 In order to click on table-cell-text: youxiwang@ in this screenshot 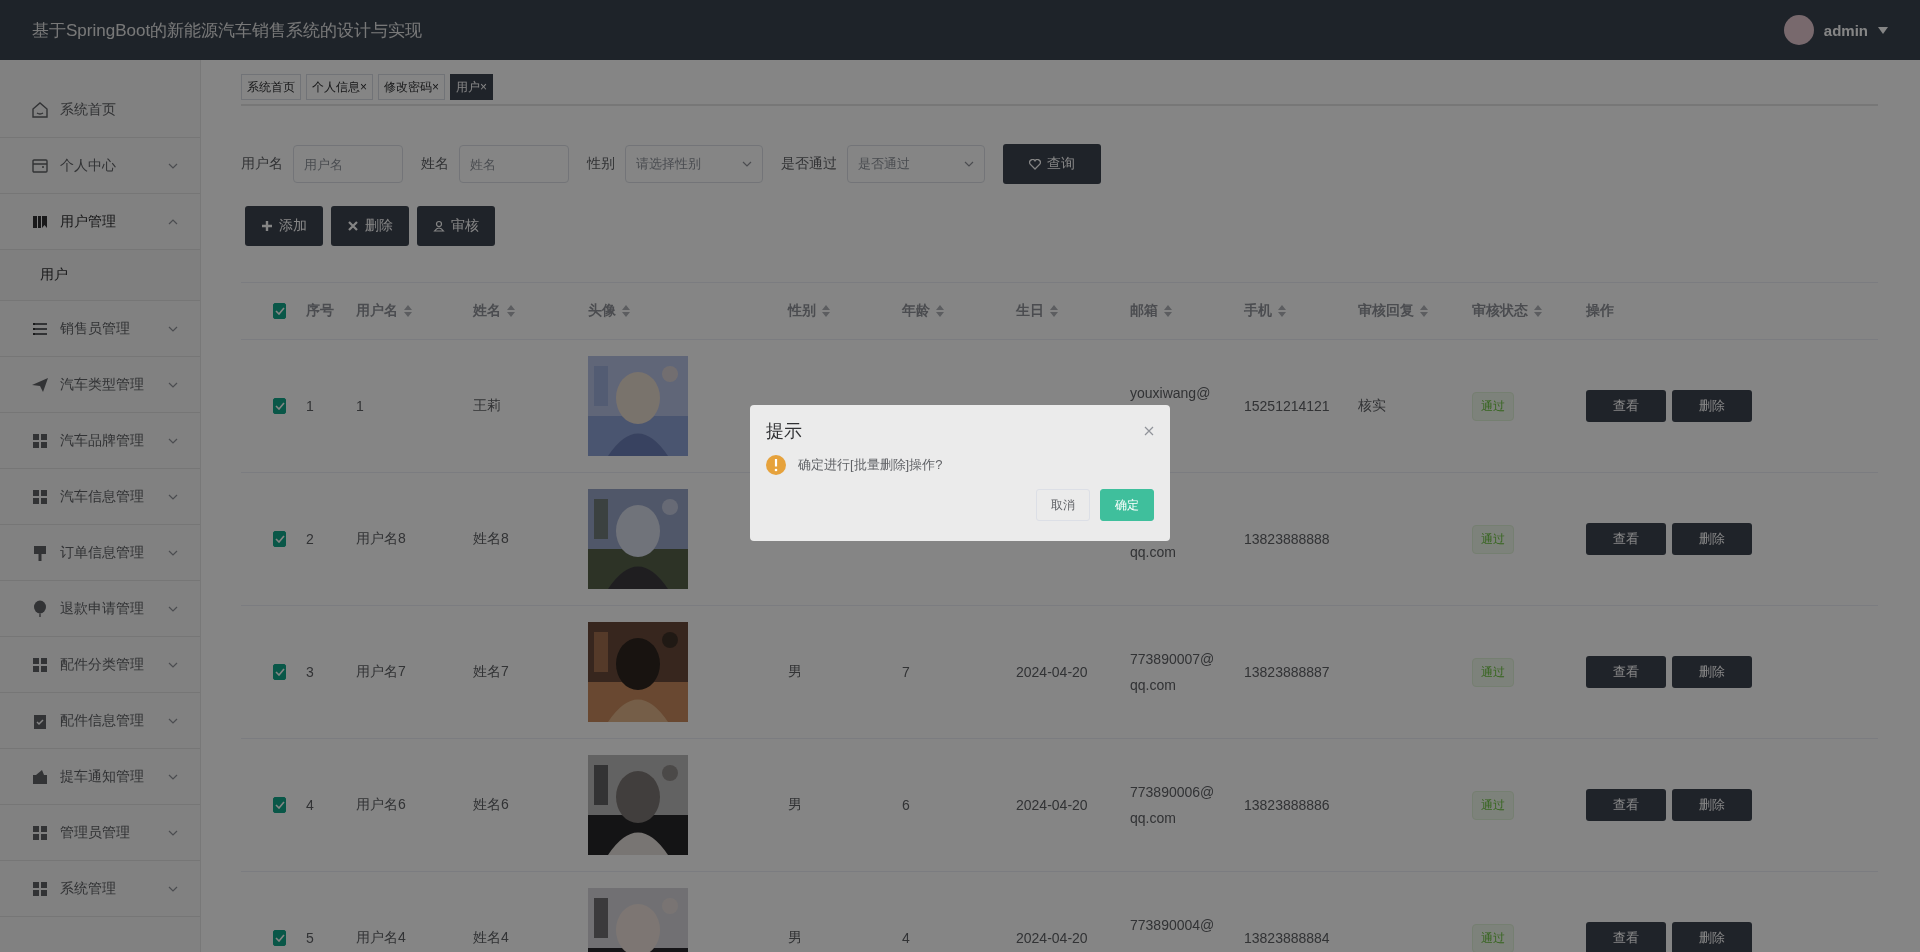, I will do `click(1170, 393)`.